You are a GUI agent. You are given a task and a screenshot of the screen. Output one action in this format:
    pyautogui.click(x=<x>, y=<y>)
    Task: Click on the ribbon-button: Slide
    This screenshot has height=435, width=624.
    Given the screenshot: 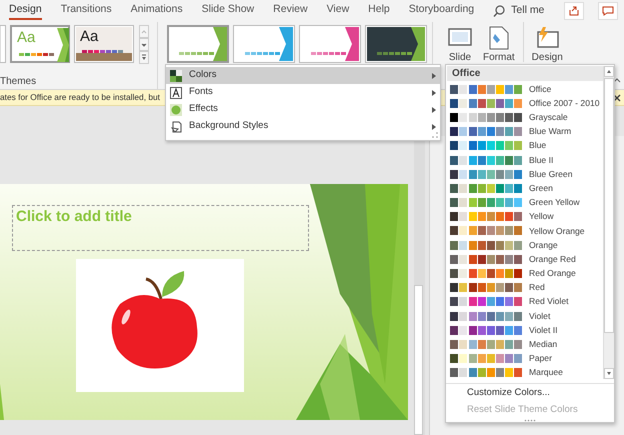 What is the action you would take?
    pyautogui.click(x=460, y=42)
    